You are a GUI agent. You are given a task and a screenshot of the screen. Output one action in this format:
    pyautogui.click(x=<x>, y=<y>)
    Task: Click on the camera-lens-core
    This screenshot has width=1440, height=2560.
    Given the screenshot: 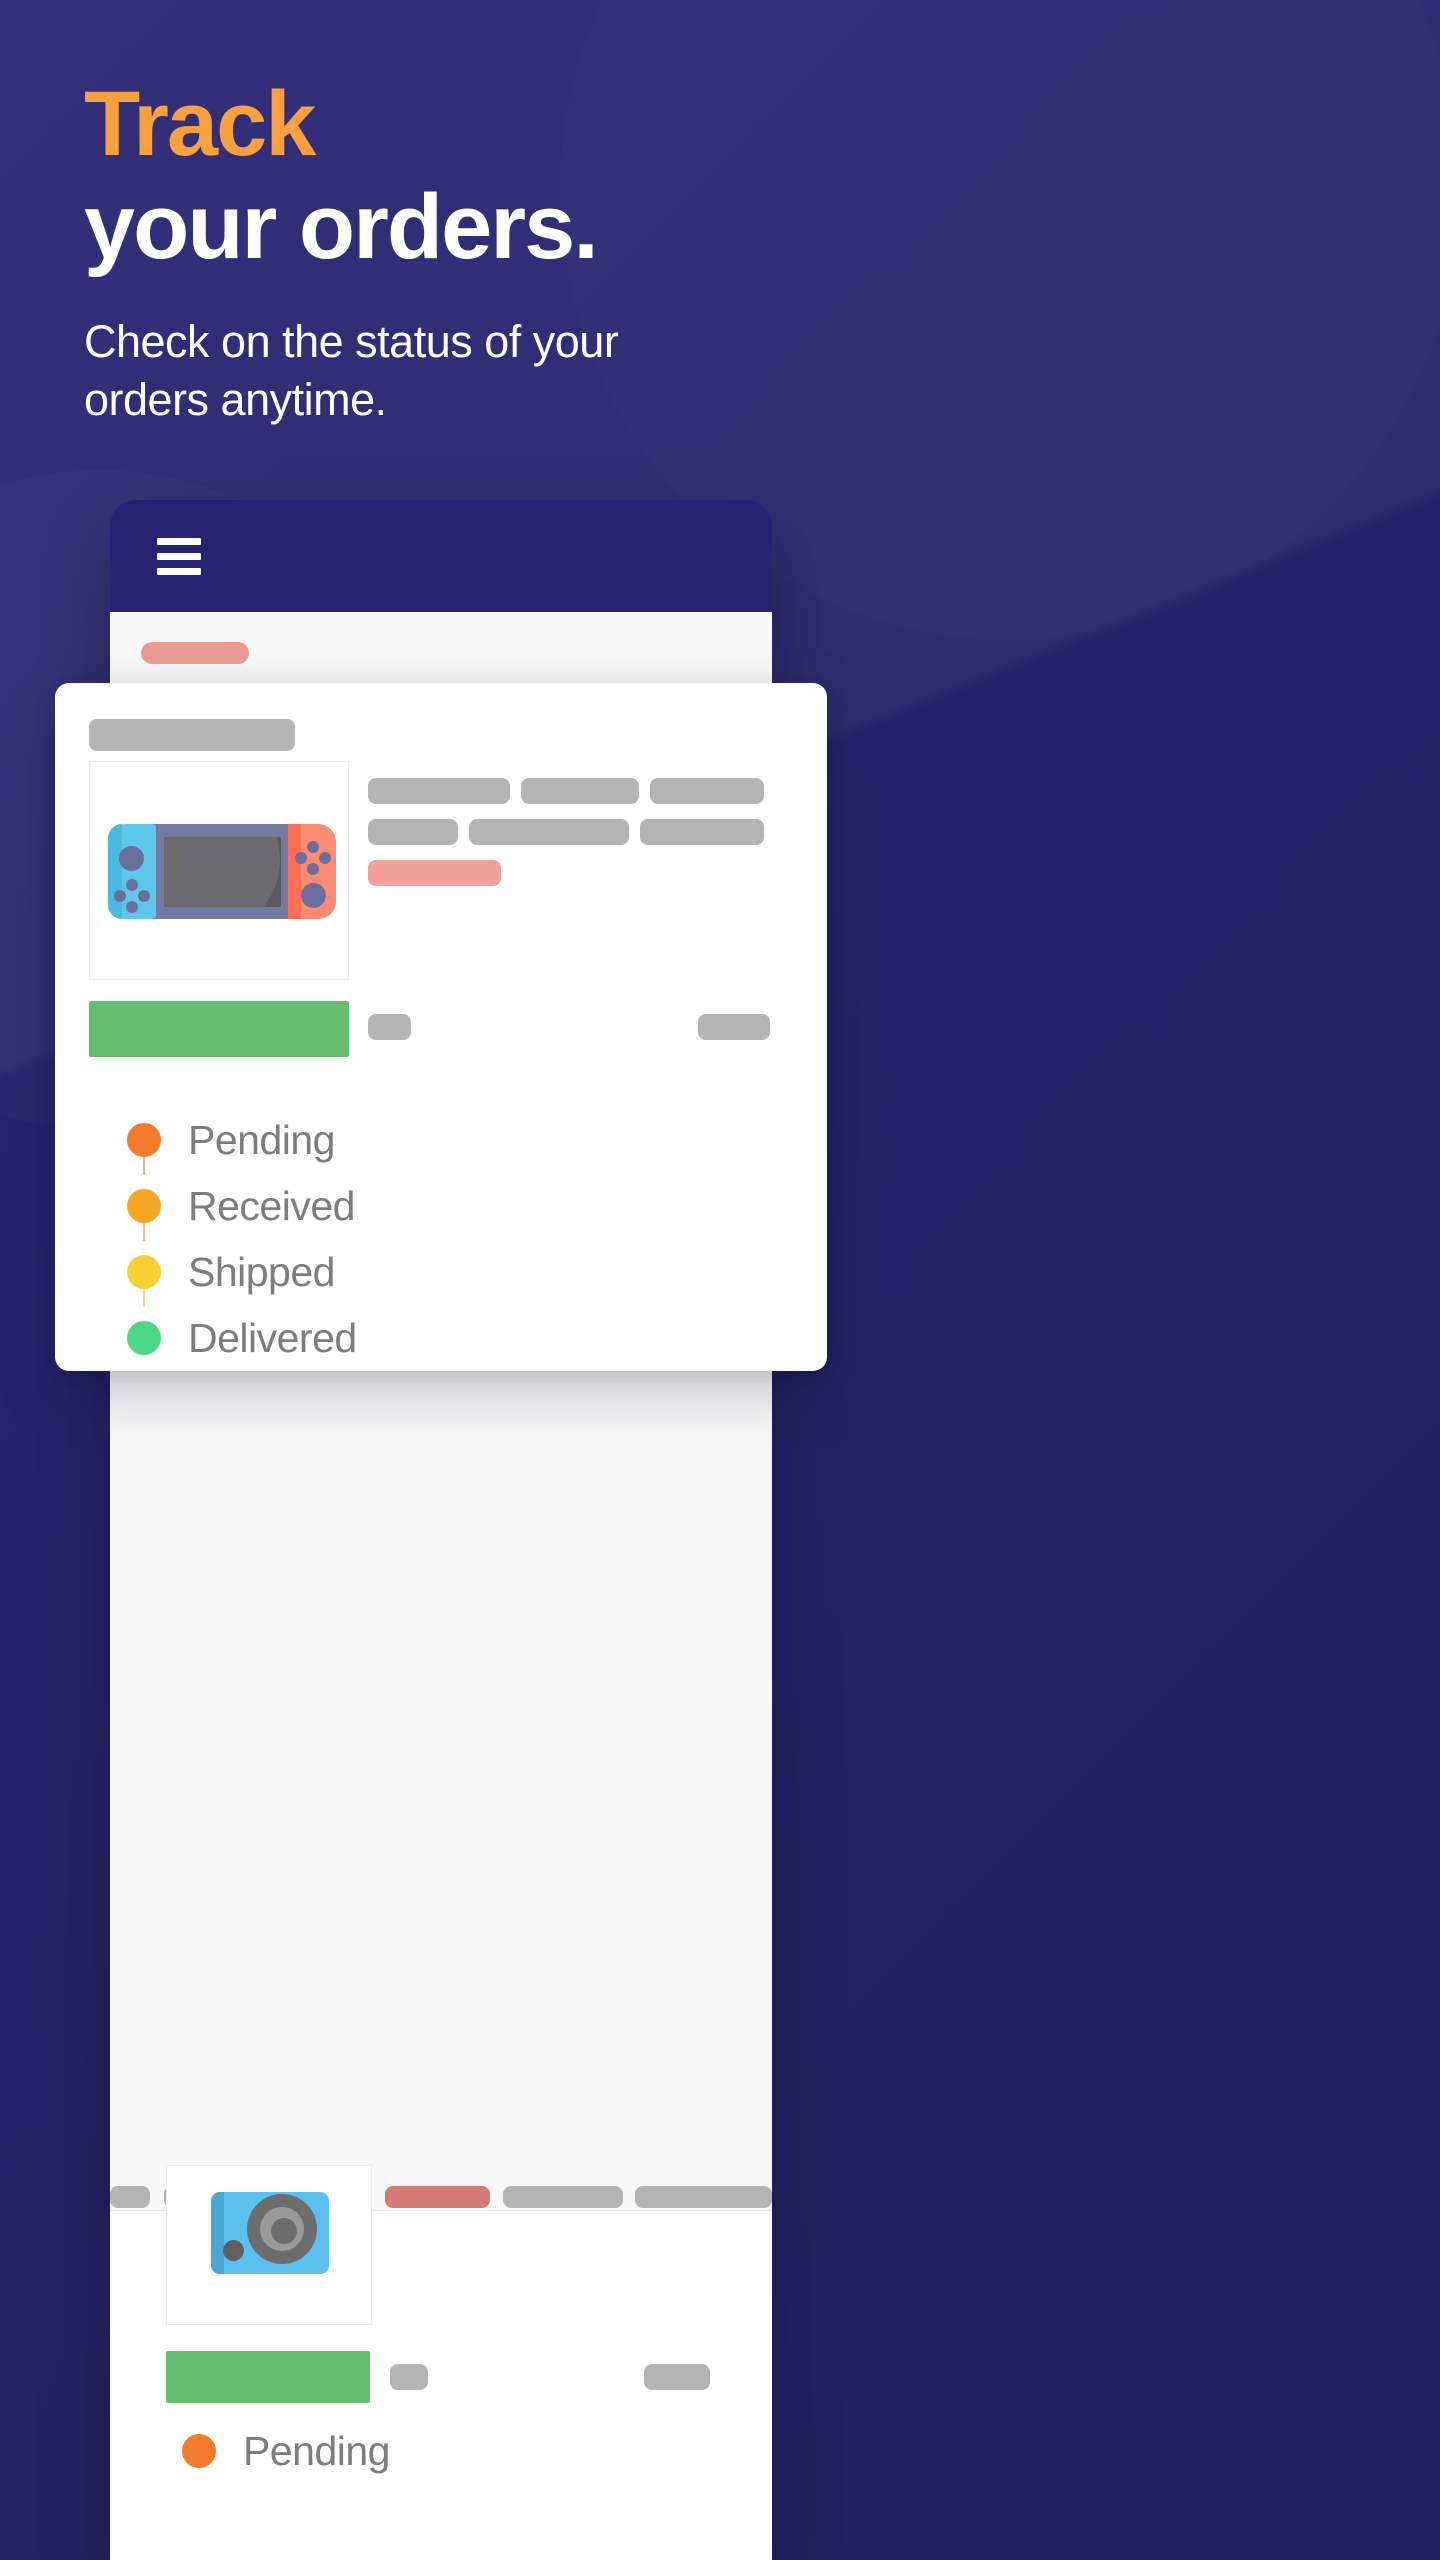 What is the action you would take?
    pyautogui.click(x=284, y=2231)
    